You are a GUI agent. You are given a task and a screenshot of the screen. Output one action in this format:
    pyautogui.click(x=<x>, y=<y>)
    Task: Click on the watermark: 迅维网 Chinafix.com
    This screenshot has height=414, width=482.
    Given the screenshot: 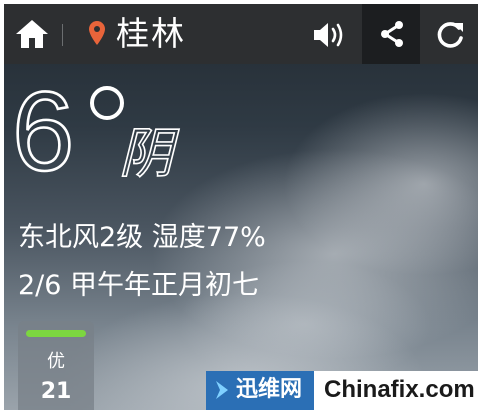 What is the action you would take?
    pyautogui.click(x=342, y=390)
    